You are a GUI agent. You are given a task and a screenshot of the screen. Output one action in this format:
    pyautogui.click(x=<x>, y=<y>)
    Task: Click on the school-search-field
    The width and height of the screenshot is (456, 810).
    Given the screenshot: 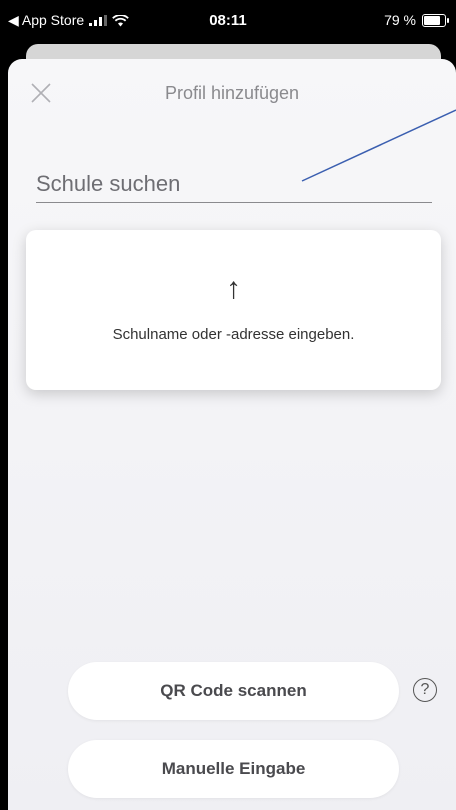 What is the action you would take?
    pyautogui.click(x=234, y=184)
    